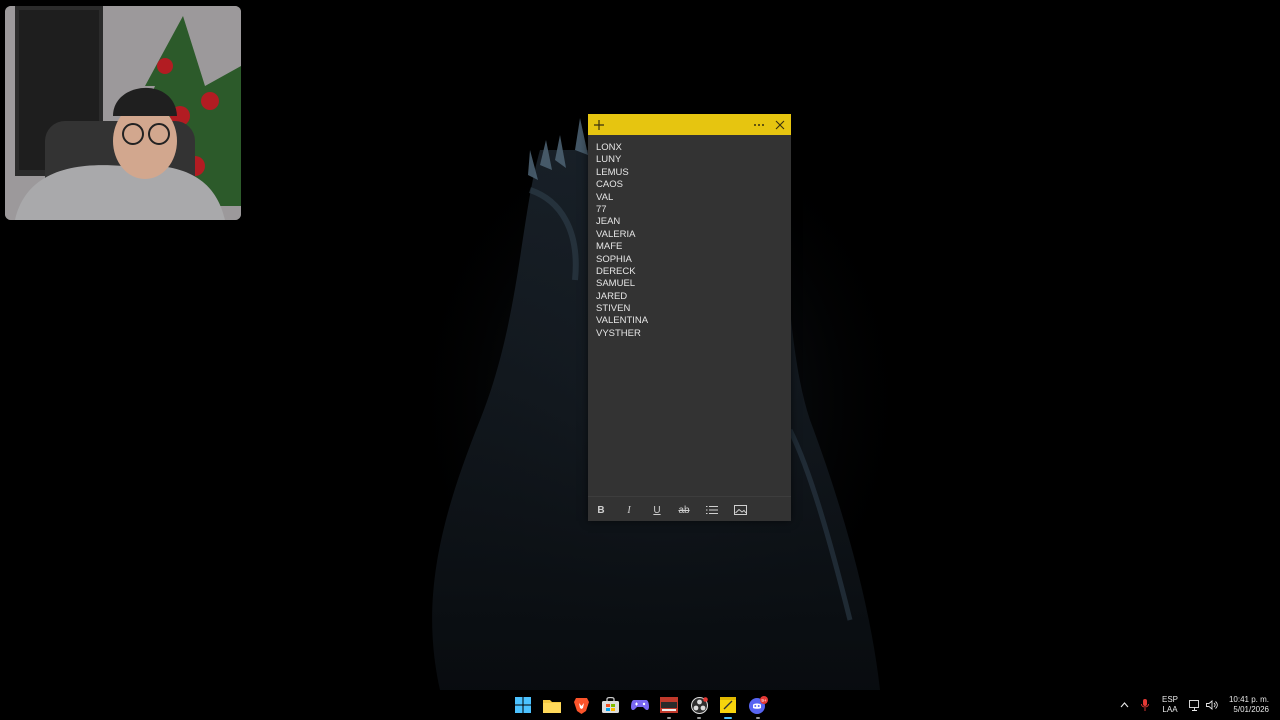 The height and width of the screenshot is (720, 1280). Describe the element at coordinates (1212, 705) in the screenshot. I see `volume-icon` at that location.